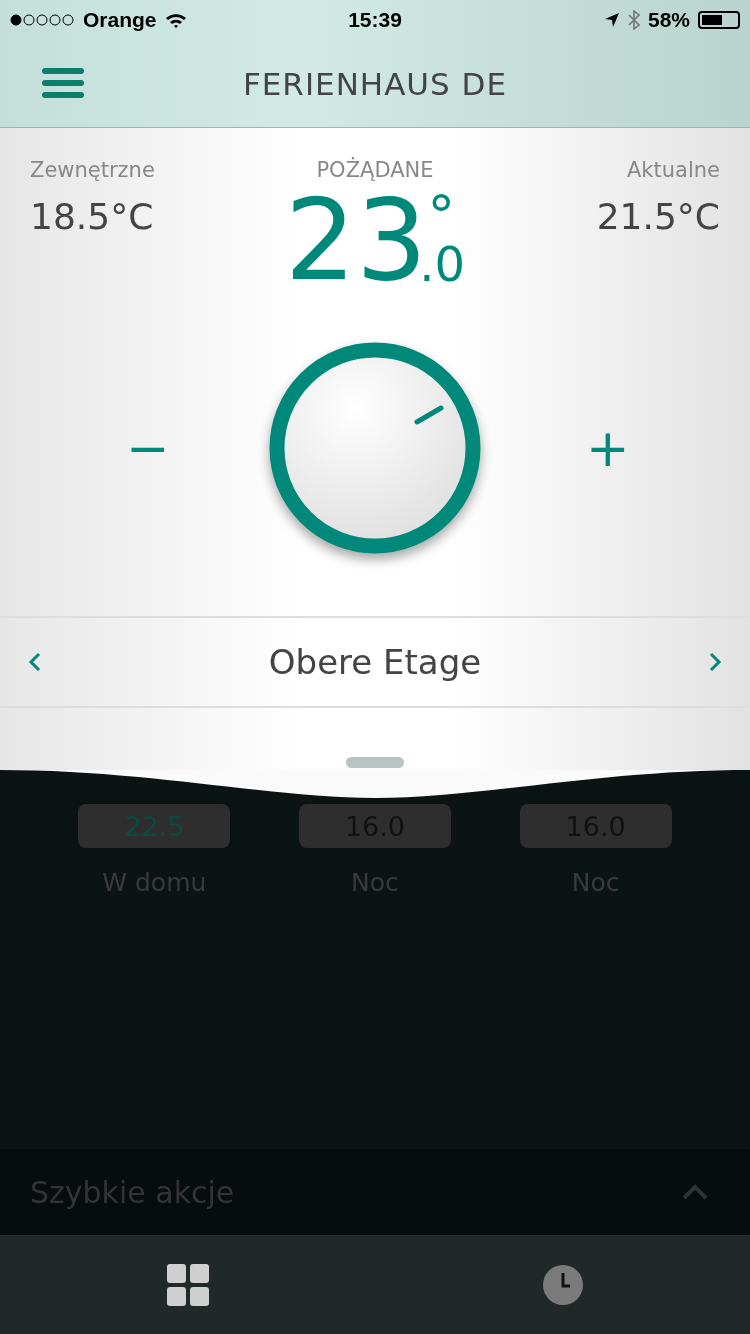 Image resolution: width=750 pixels, height=1334 pixels. I want to click on increase-button: +, so click(605, 448).